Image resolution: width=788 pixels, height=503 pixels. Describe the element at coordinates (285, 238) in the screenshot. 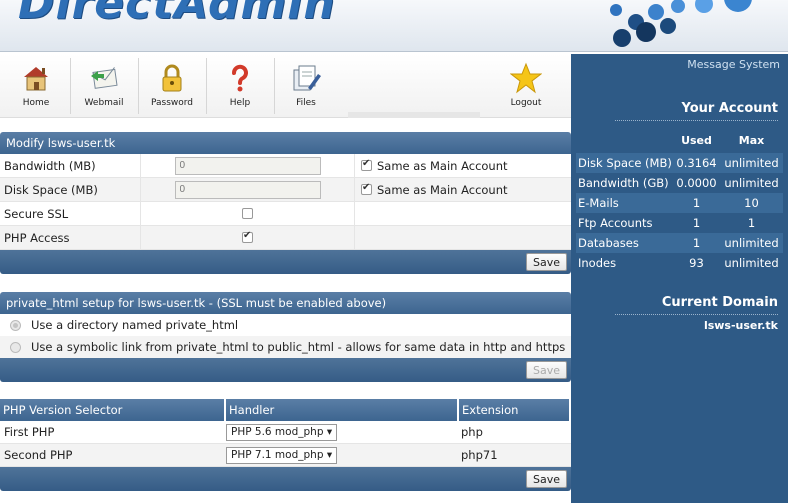

I see `php-access-row: PHP Access` at that location.